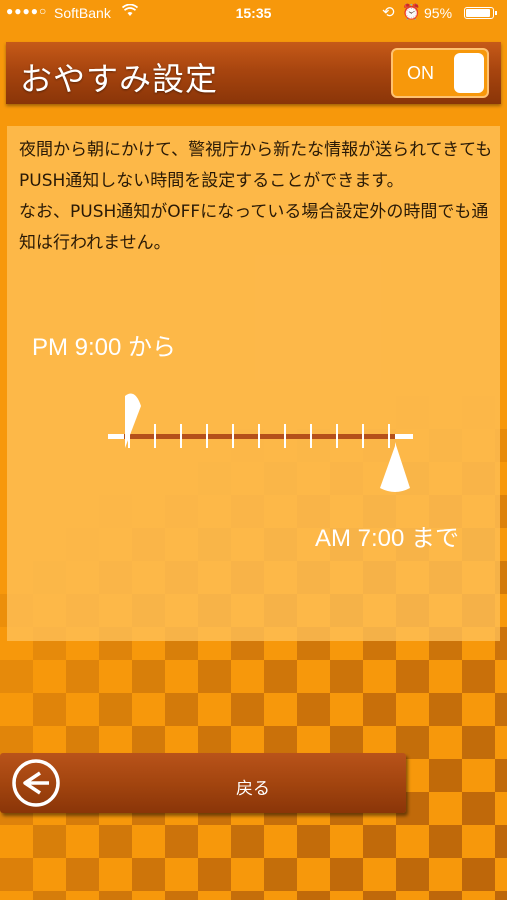 The width and height of the screenshot is (507, 900). What do you see at coordinates (133, 420) in the screenshot?
I see `start-handle` at bounding box center [133, 420].